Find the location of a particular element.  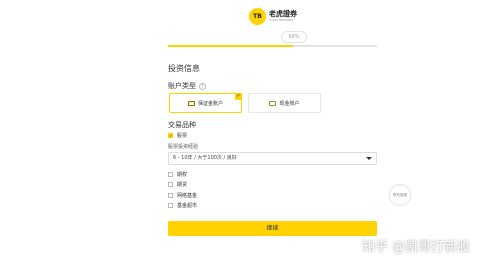

brand-logo: TB 老虎證券 TIGER BROKERS is located at coordinates (273, 16).